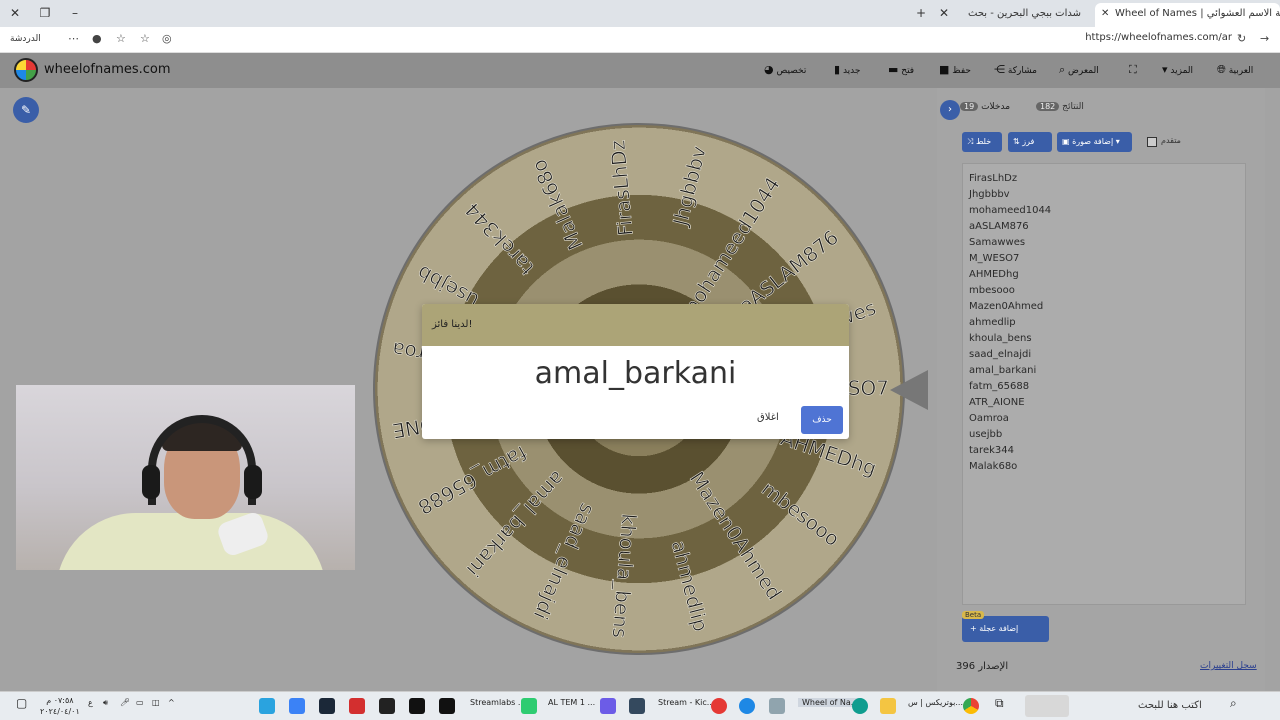 The height and width of the screenshot is (720, 1280). Describe the element at coordinates (447, 706) in the screenshot. I see `tiktok-icon` at that location.